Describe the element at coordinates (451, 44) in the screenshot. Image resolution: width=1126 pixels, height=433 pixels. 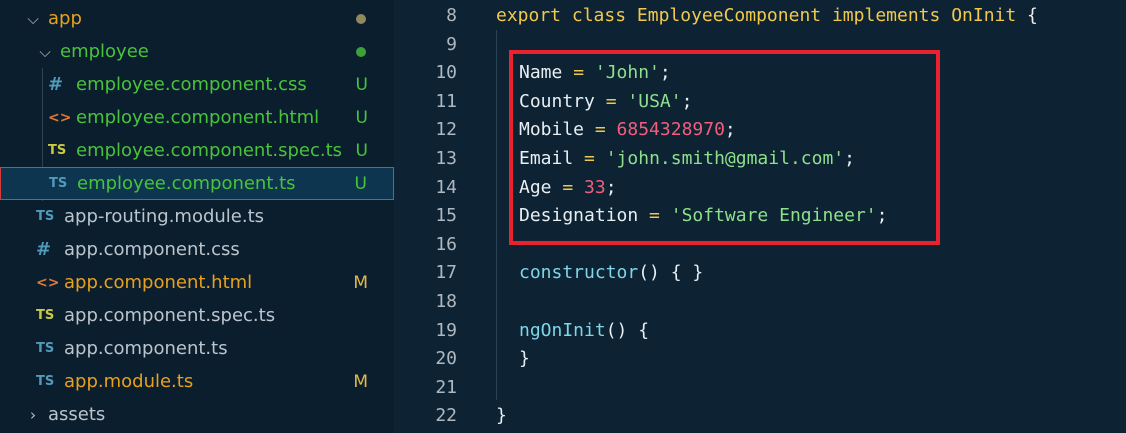
I see `line-number: 9` at that location.